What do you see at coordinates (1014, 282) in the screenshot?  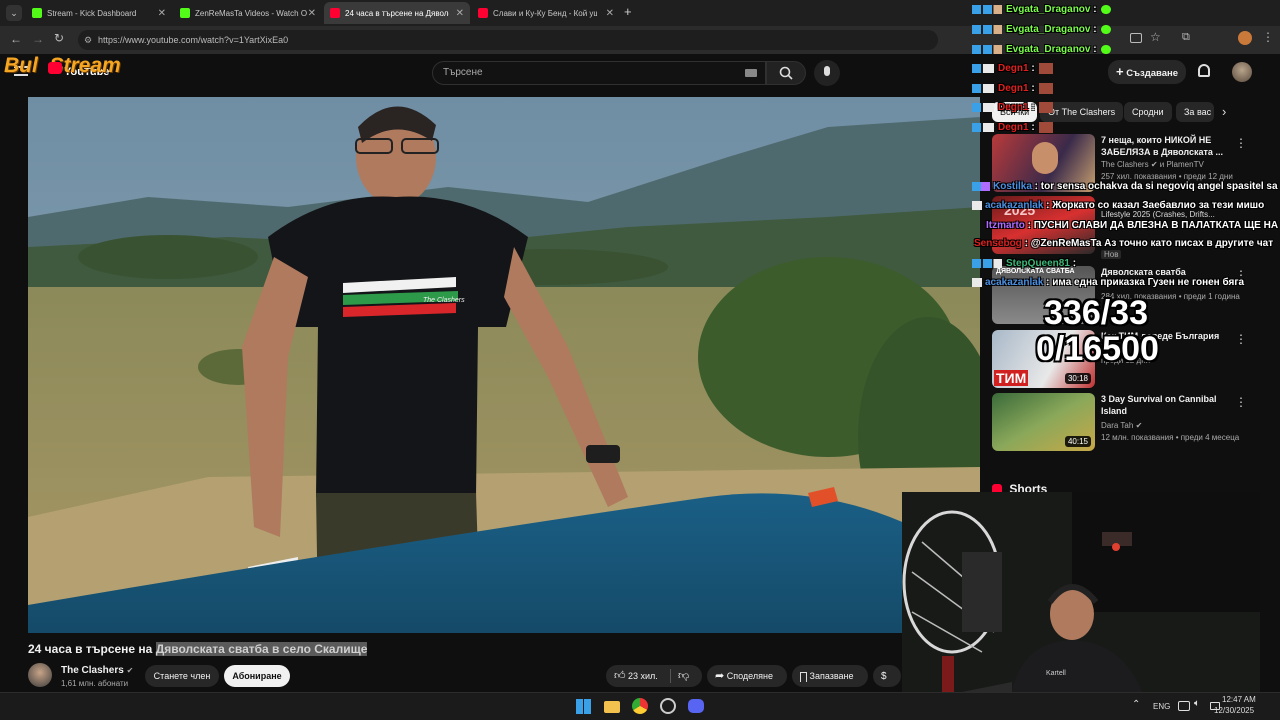 I see `chat-username: acakazanlak` at bounding box center [1014, 282].